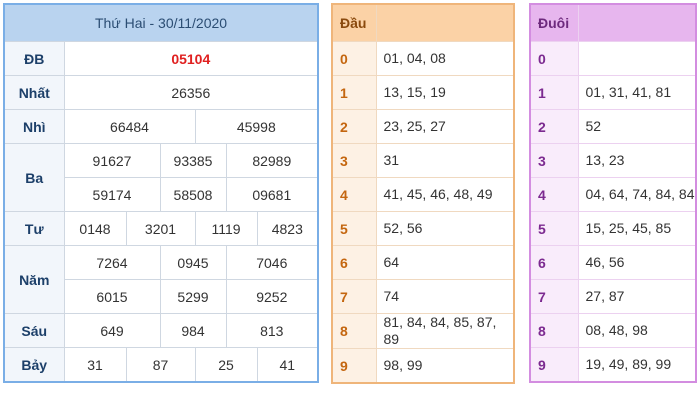  I want to click on prize-value: 58508, so click(193, 194).